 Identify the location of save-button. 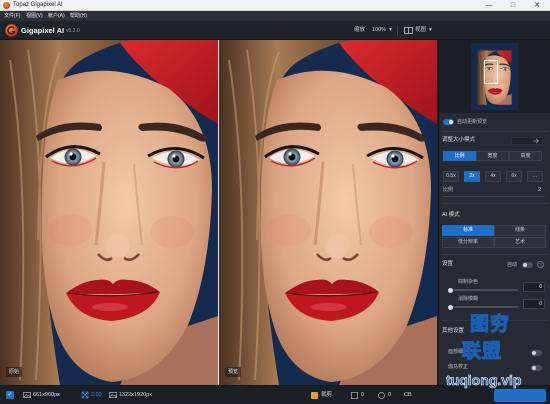
(520, 395).